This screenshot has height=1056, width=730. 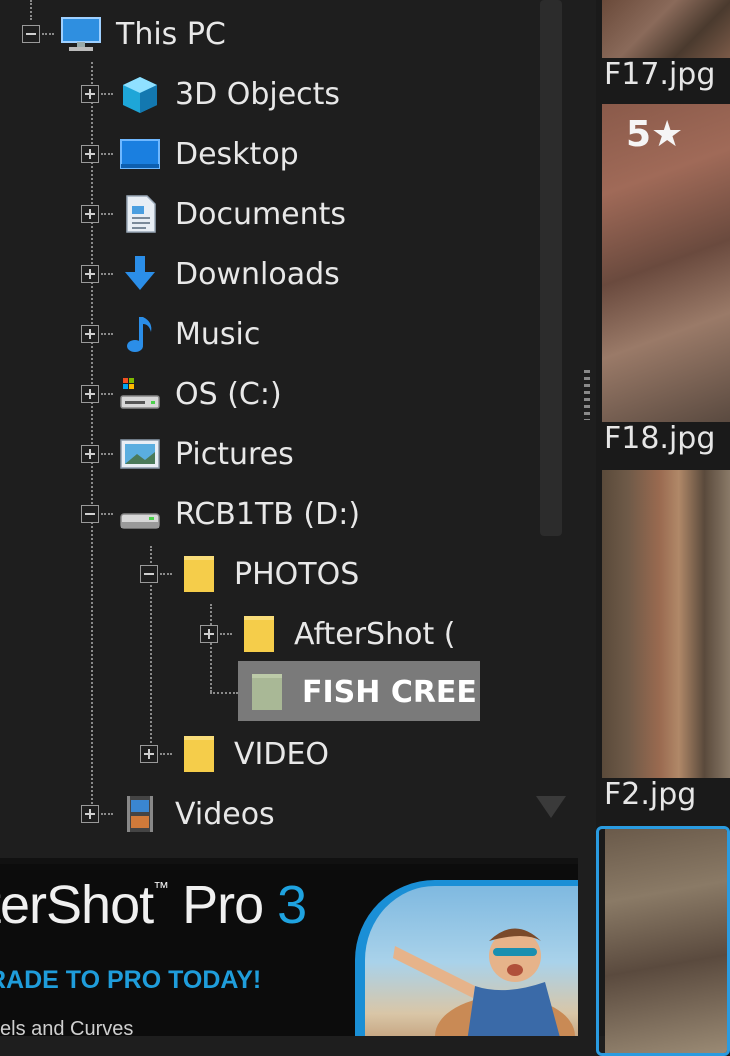 I want to click on tree-item-music: Music, so click(x=170, y=334).